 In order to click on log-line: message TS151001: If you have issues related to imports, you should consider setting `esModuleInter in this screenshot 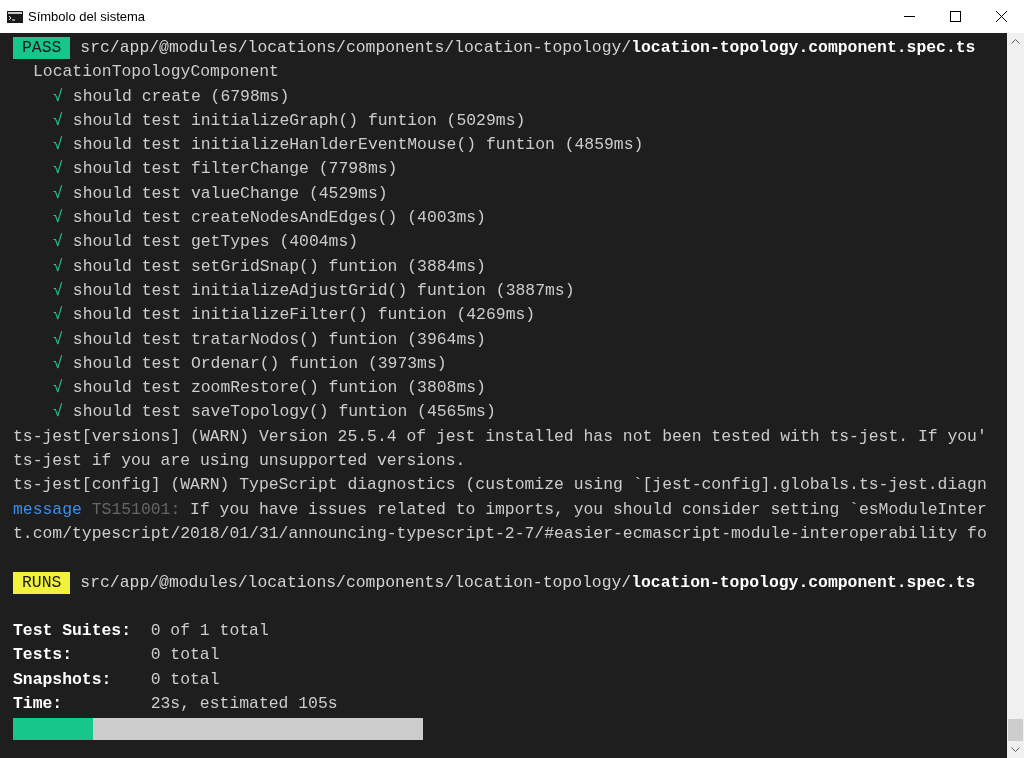, I will do `click(500, 509)`.